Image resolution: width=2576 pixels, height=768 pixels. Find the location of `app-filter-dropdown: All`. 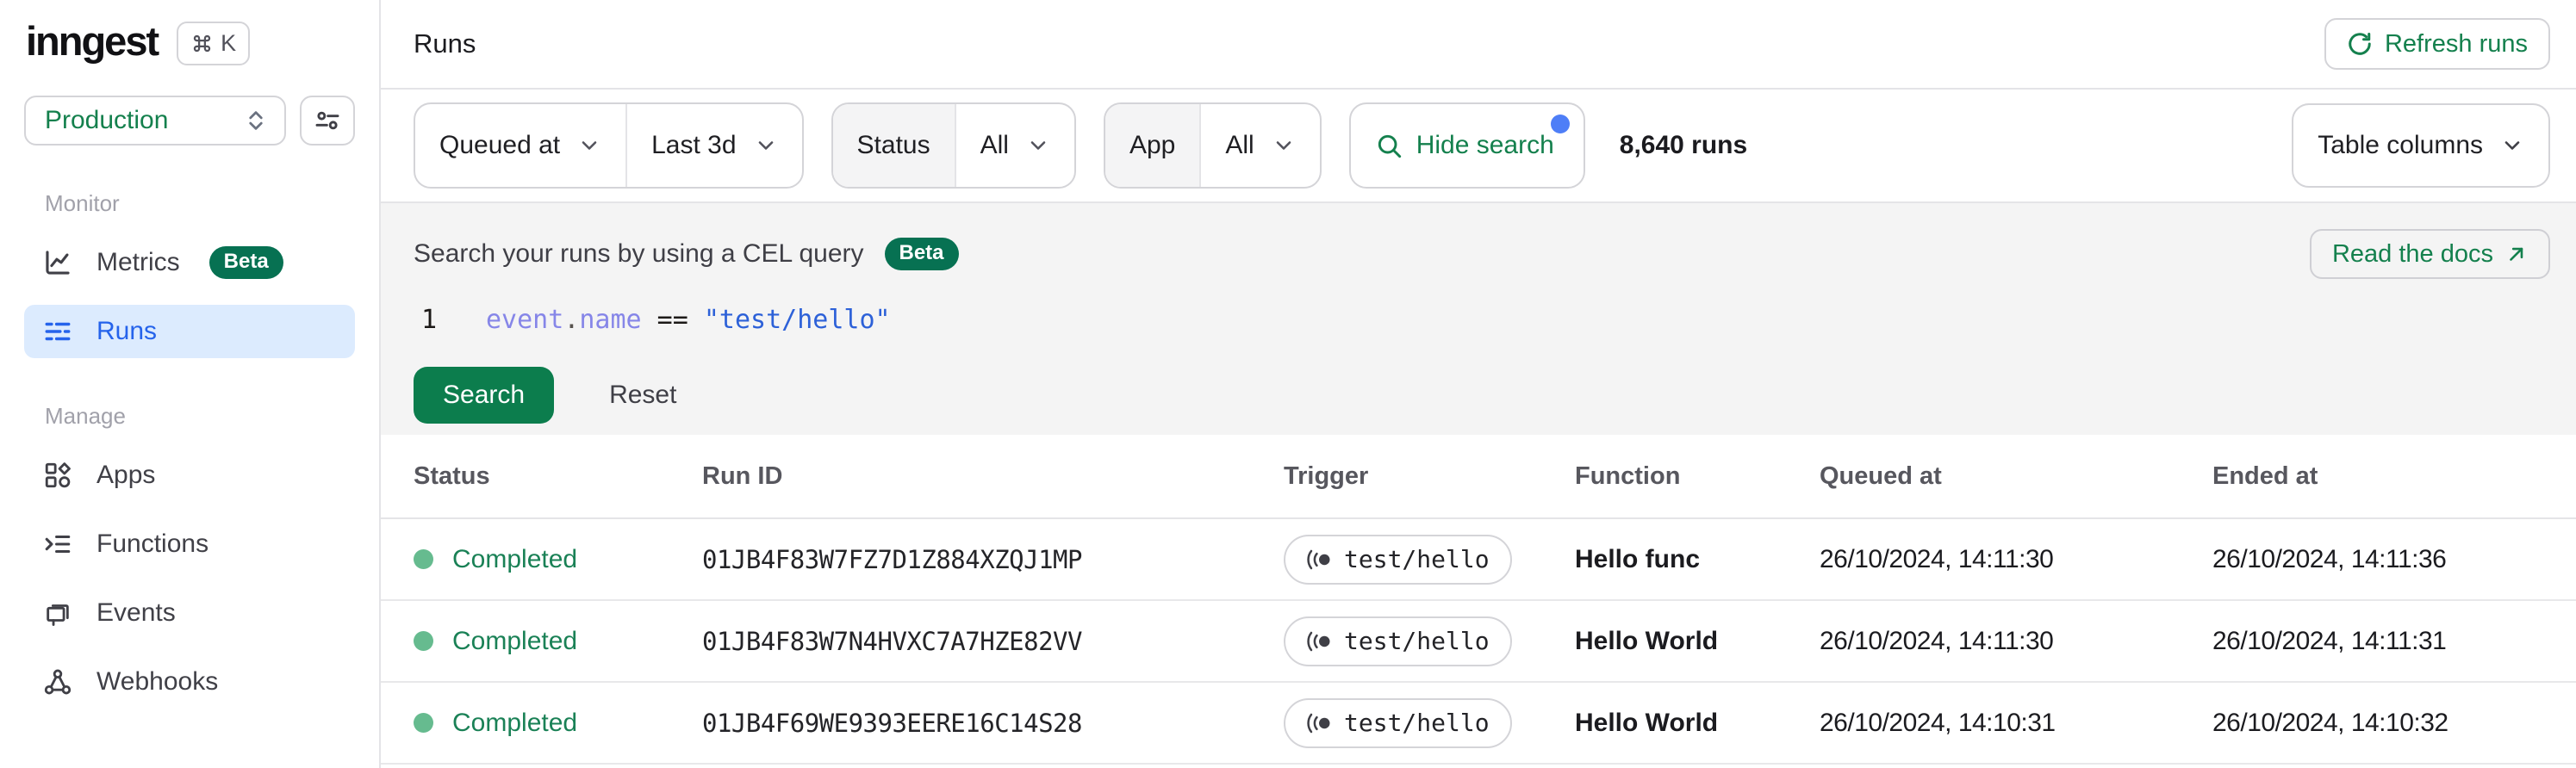

app-filter-dropdown: All is located at coordinates (1259, 145).